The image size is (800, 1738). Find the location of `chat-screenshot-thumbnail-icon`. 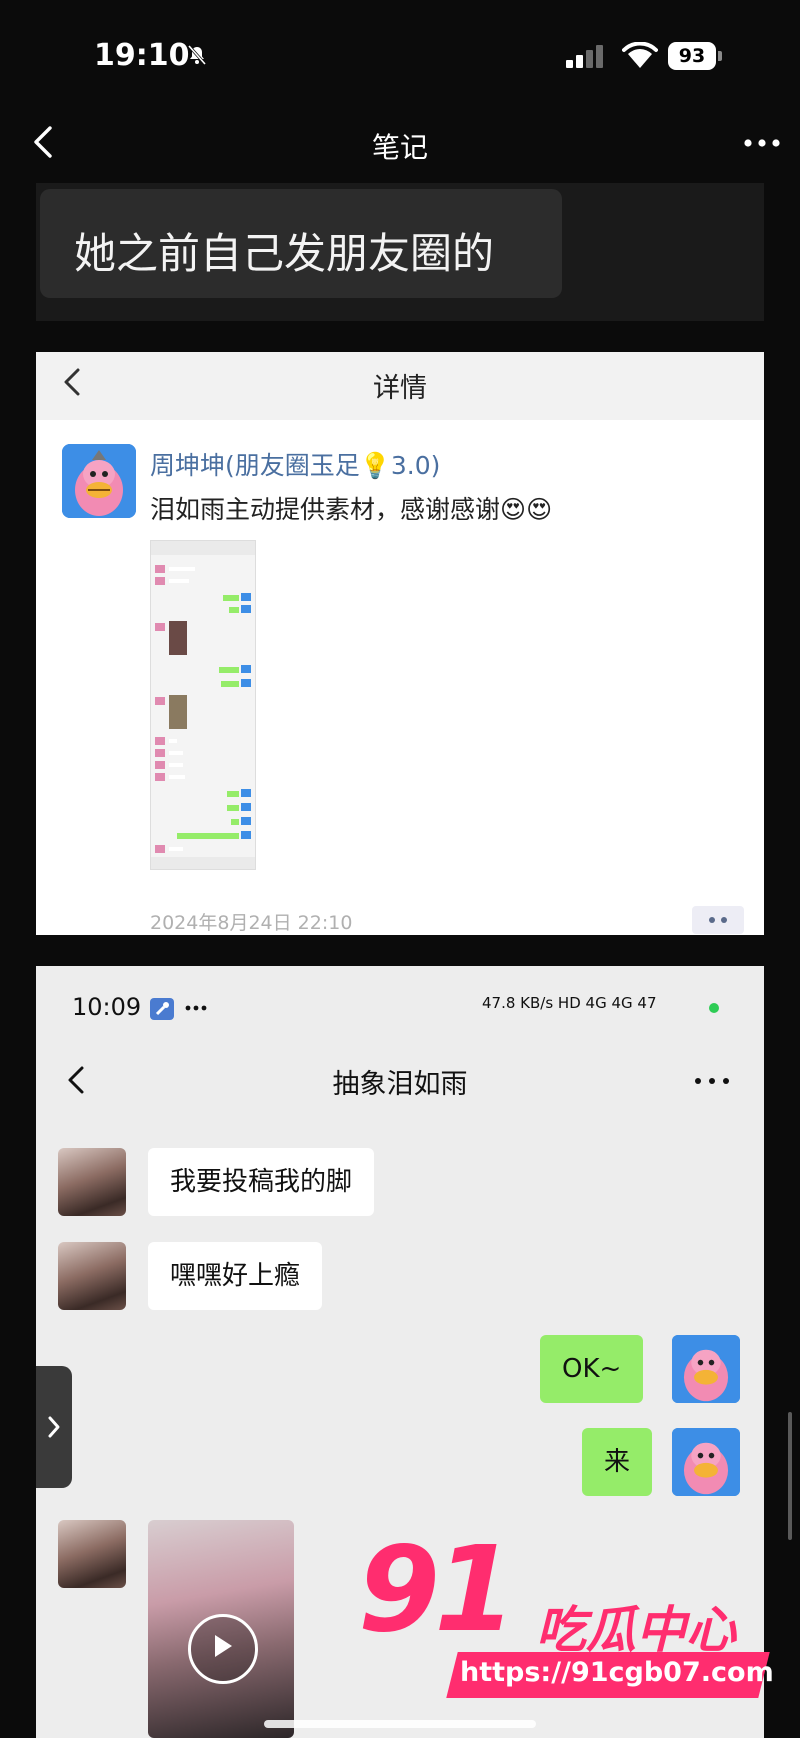

chat-screenshot-thumbnail-icon is located at coordinates (203, 705).